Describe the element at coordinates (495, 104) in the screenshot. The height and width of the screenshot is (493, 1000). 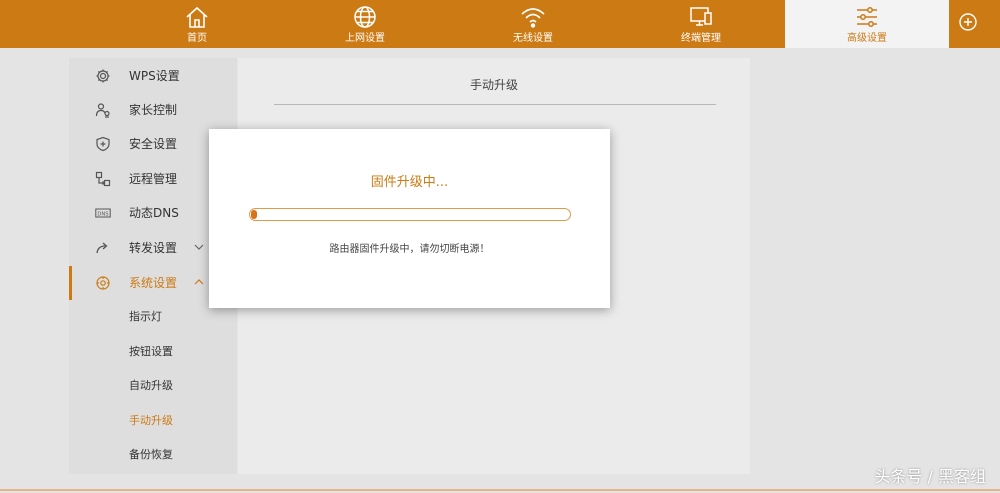
I see `title-divider` at that location.